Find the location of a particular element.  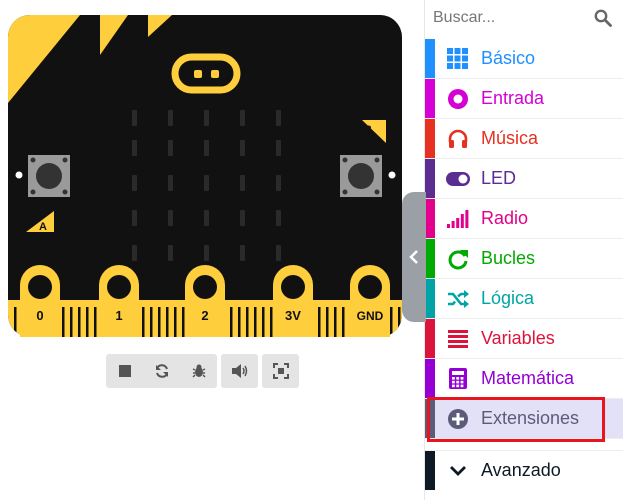

pin-label: 3V is located at coordinates (293, 315).